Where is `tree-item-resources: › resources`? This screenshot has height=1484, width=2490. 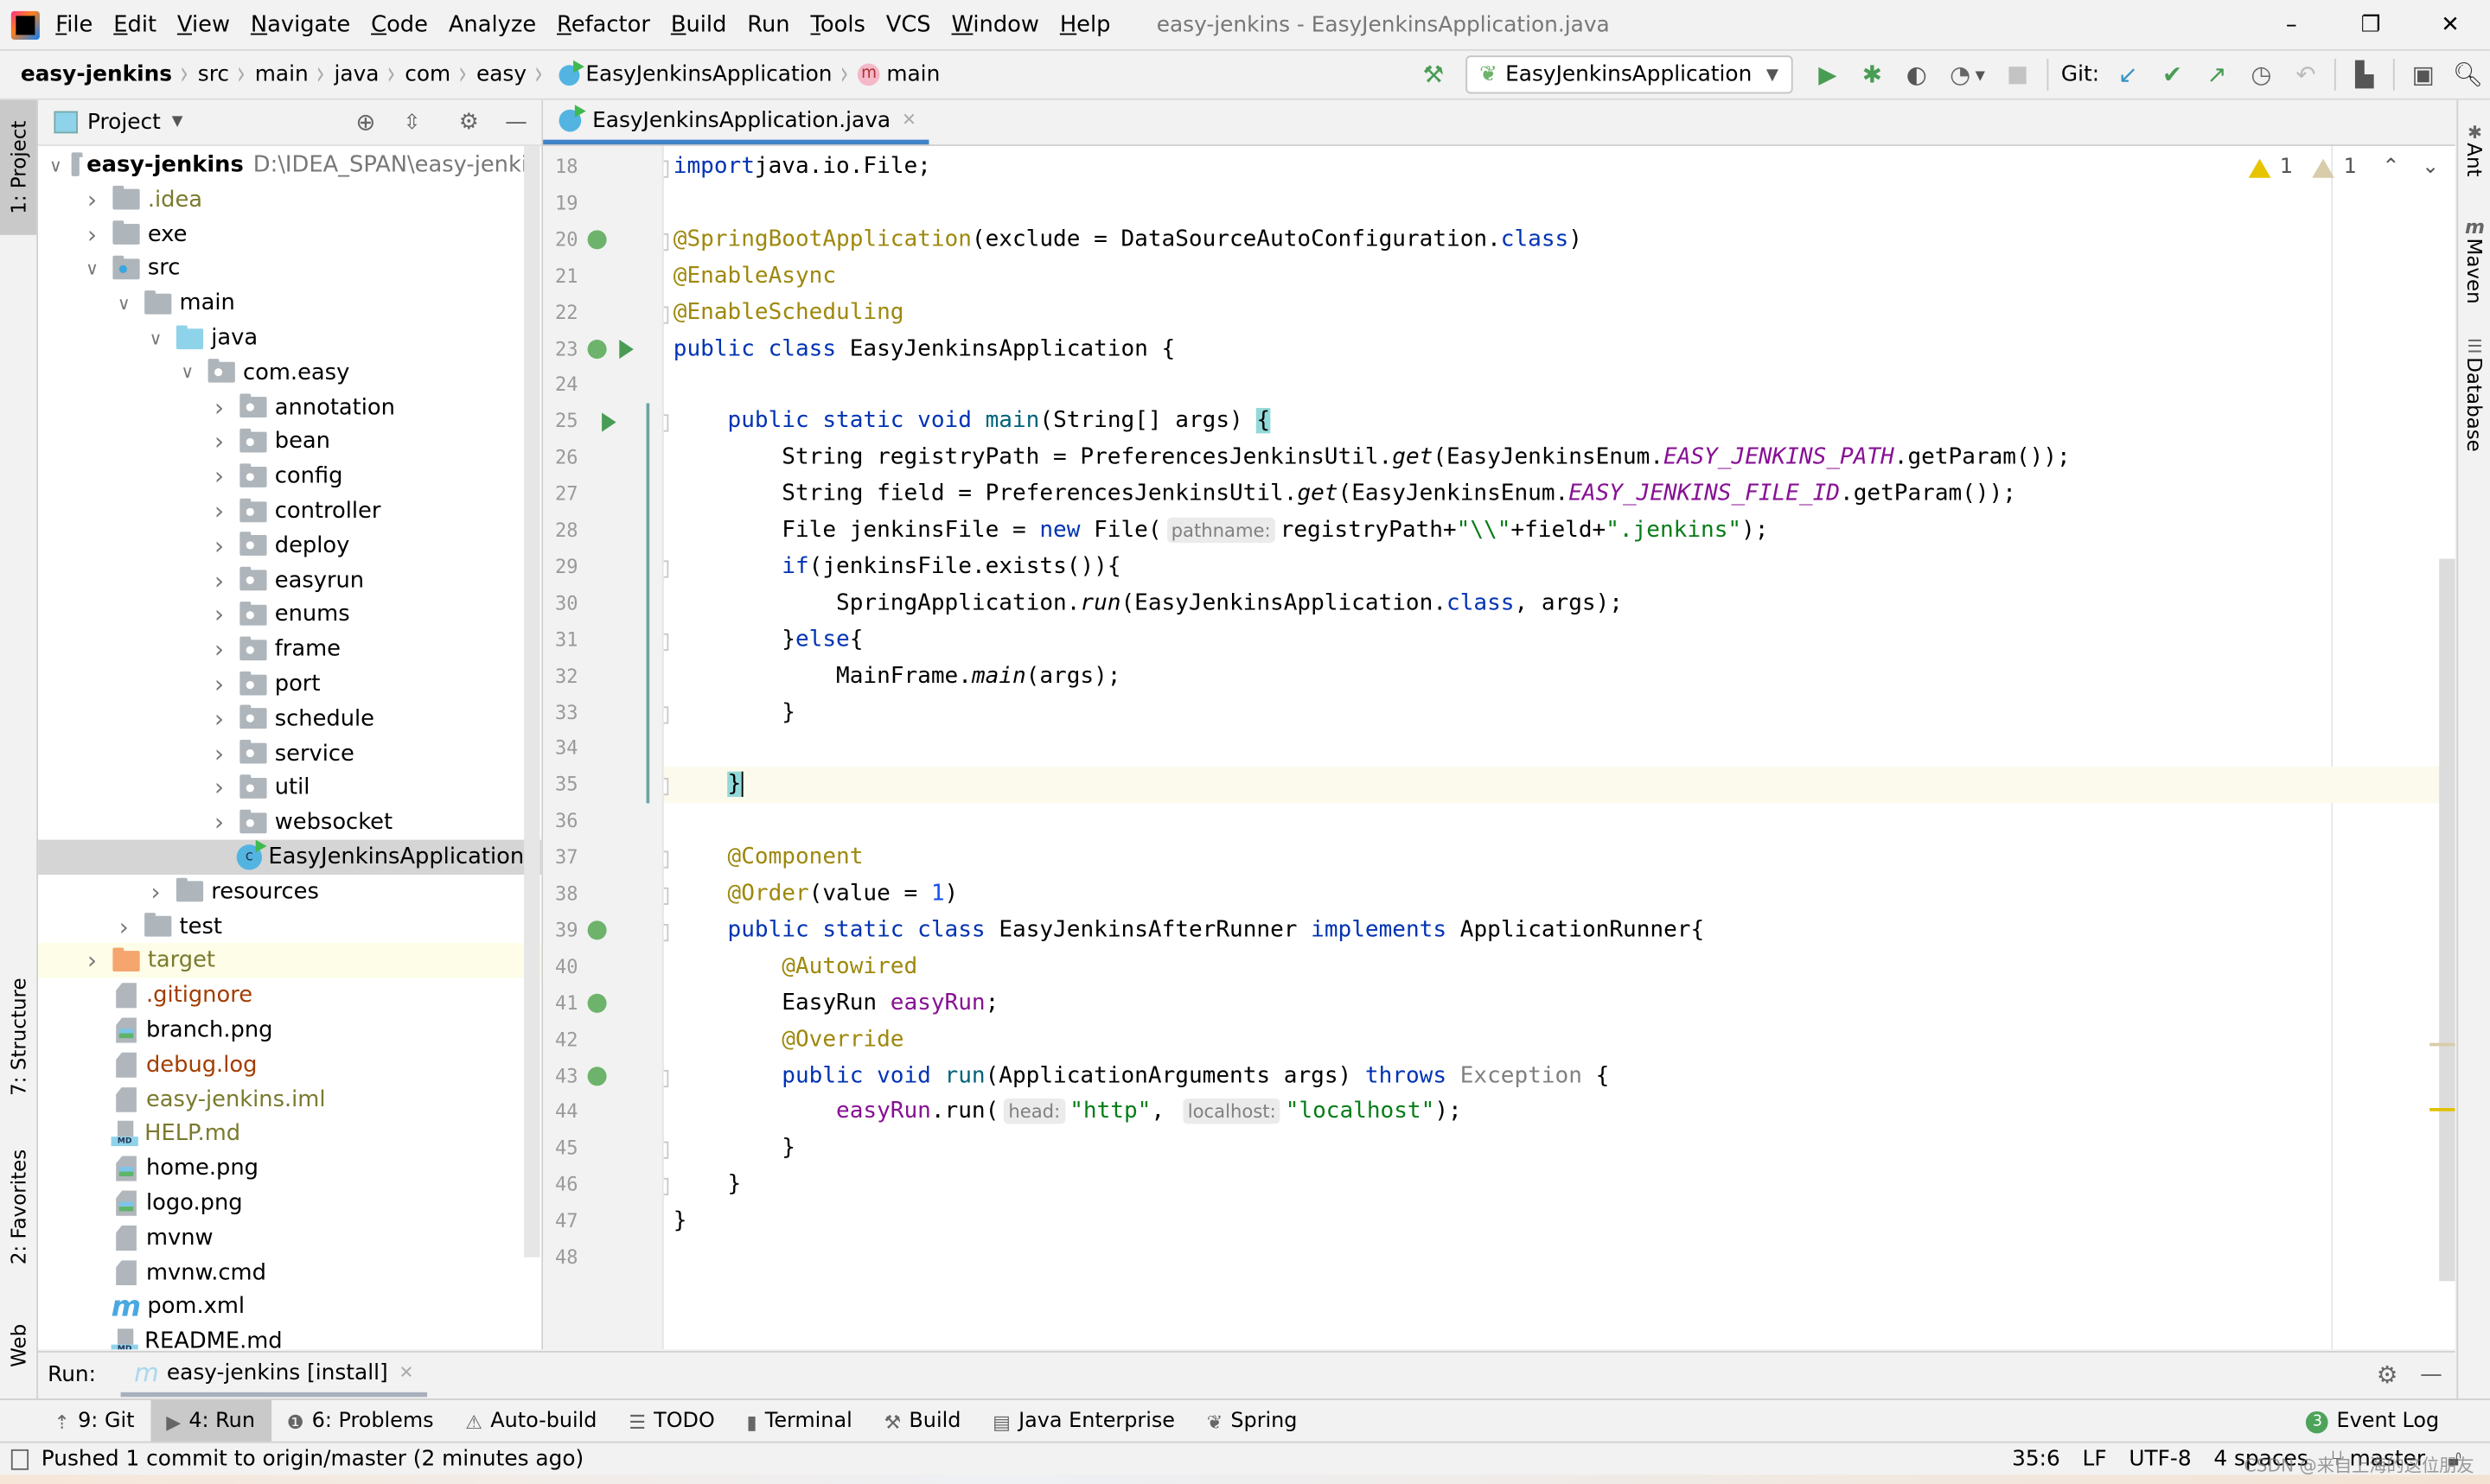 tree-item-resources: › resources is located at coordinates (289, 892).